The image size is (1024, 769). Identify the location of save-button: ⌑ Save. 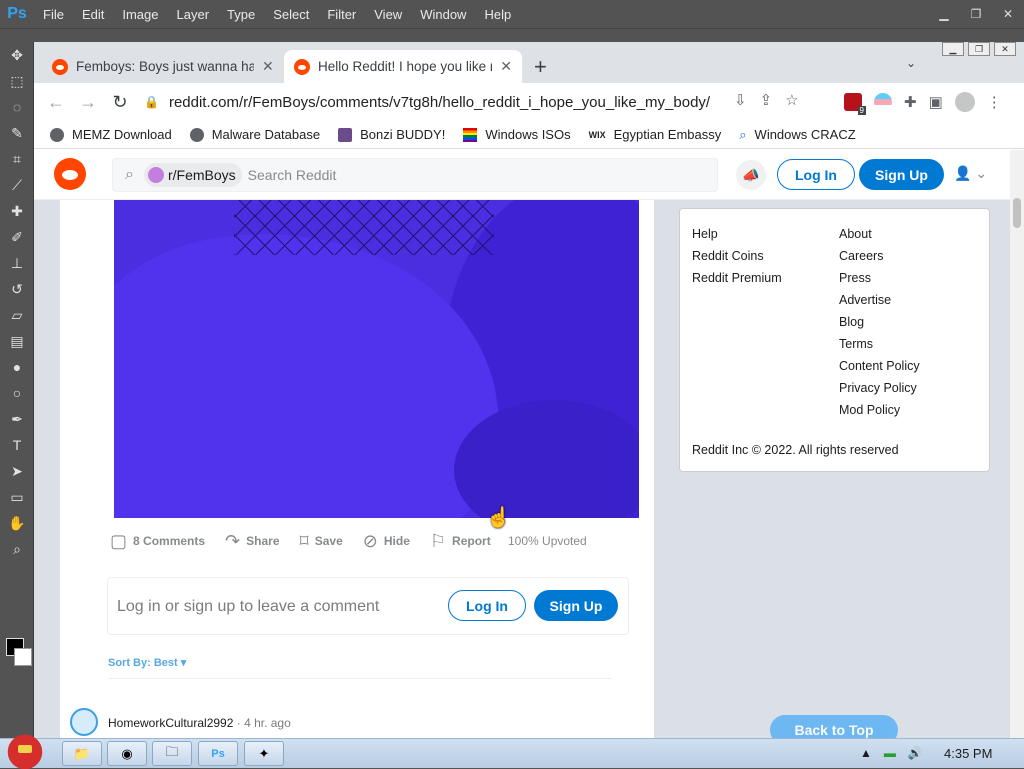
(321, 541).